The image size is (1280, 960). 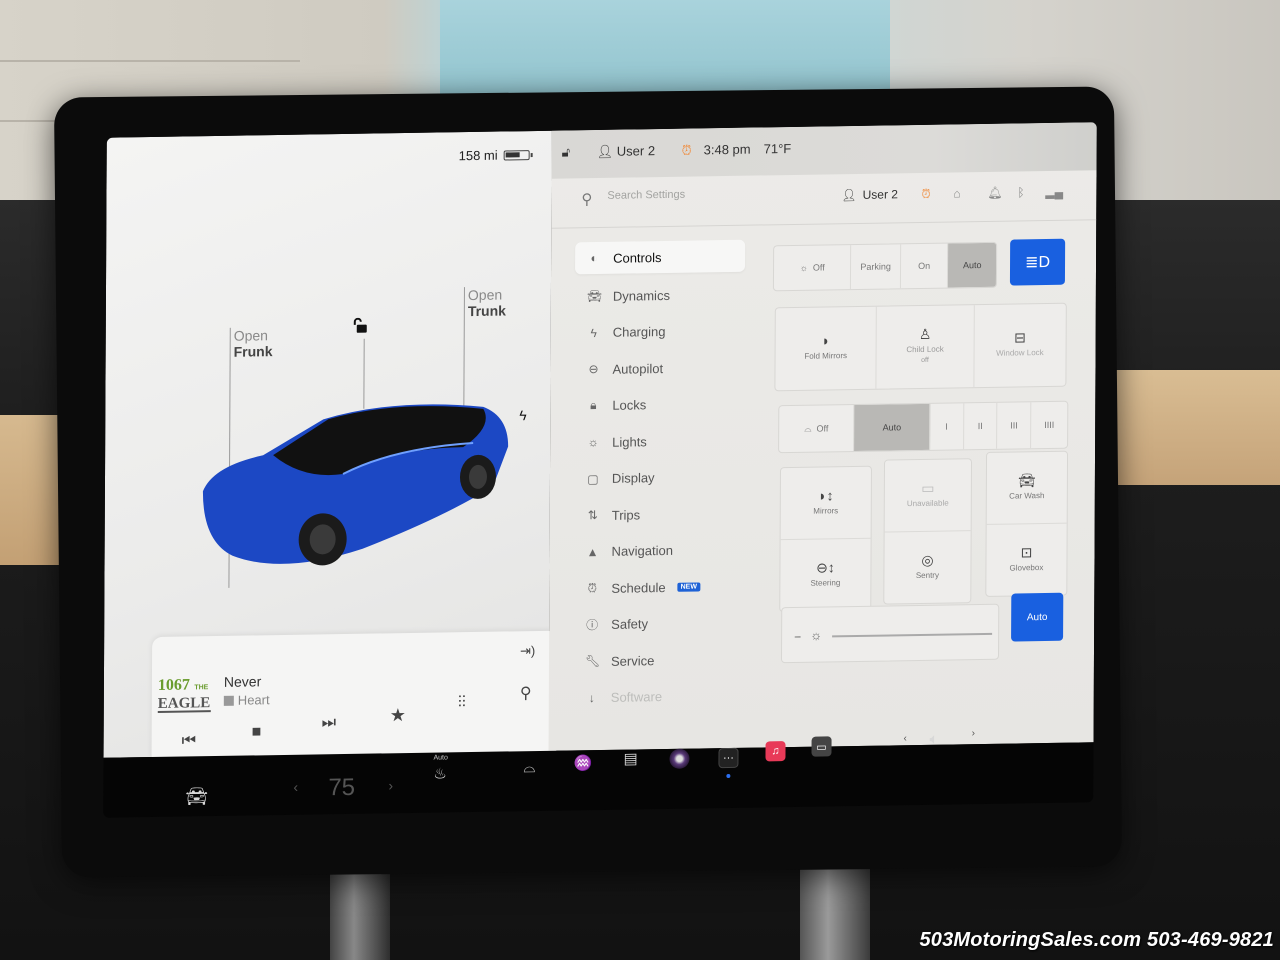 What do you see at coordinates (592, 551) in the screenshot?
I see `navigation-arrow-icon: ▲` at bounding box center [592, 551].